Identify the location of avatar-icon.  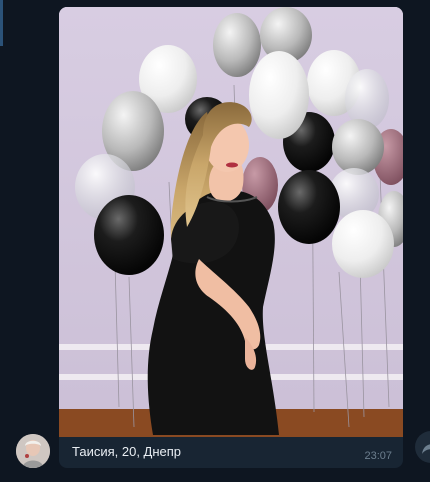
(33, 451).